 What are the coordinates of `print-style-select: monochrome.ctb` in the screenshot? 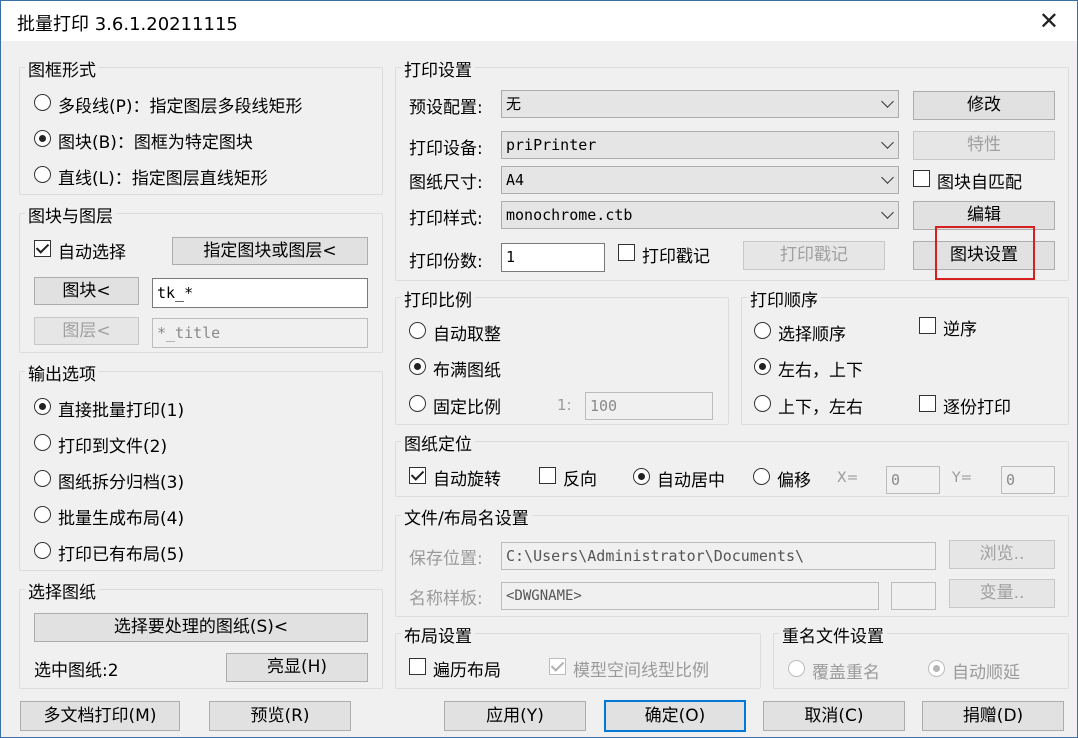 It's located at (700, 215).